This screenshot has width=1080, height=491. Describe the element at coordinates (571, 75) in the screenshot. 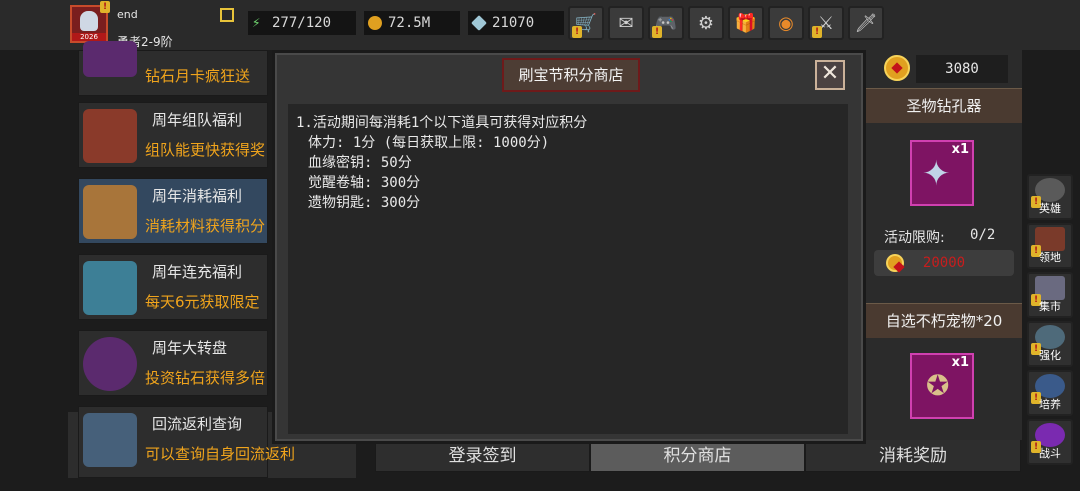

I see `modal-title: 刷宝节积分商店` at that location.